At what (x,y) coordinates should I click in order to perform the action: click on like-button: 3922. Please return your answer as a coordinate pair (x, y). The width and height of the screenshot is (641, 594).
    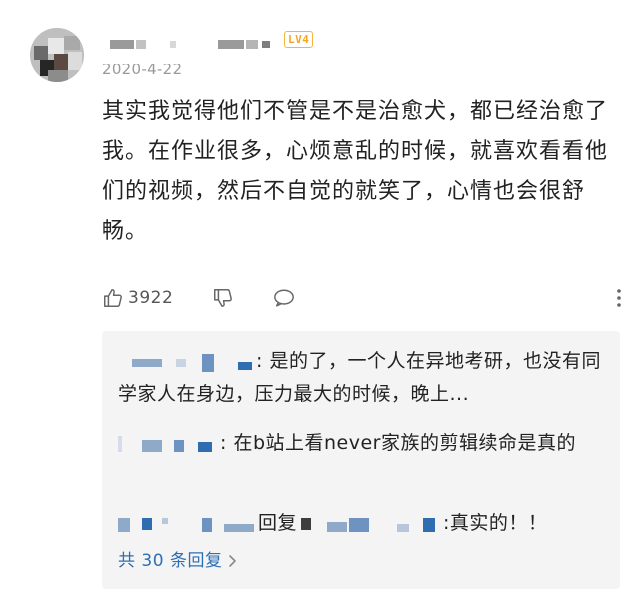
    Looking at the image, I should click on (137, 298).